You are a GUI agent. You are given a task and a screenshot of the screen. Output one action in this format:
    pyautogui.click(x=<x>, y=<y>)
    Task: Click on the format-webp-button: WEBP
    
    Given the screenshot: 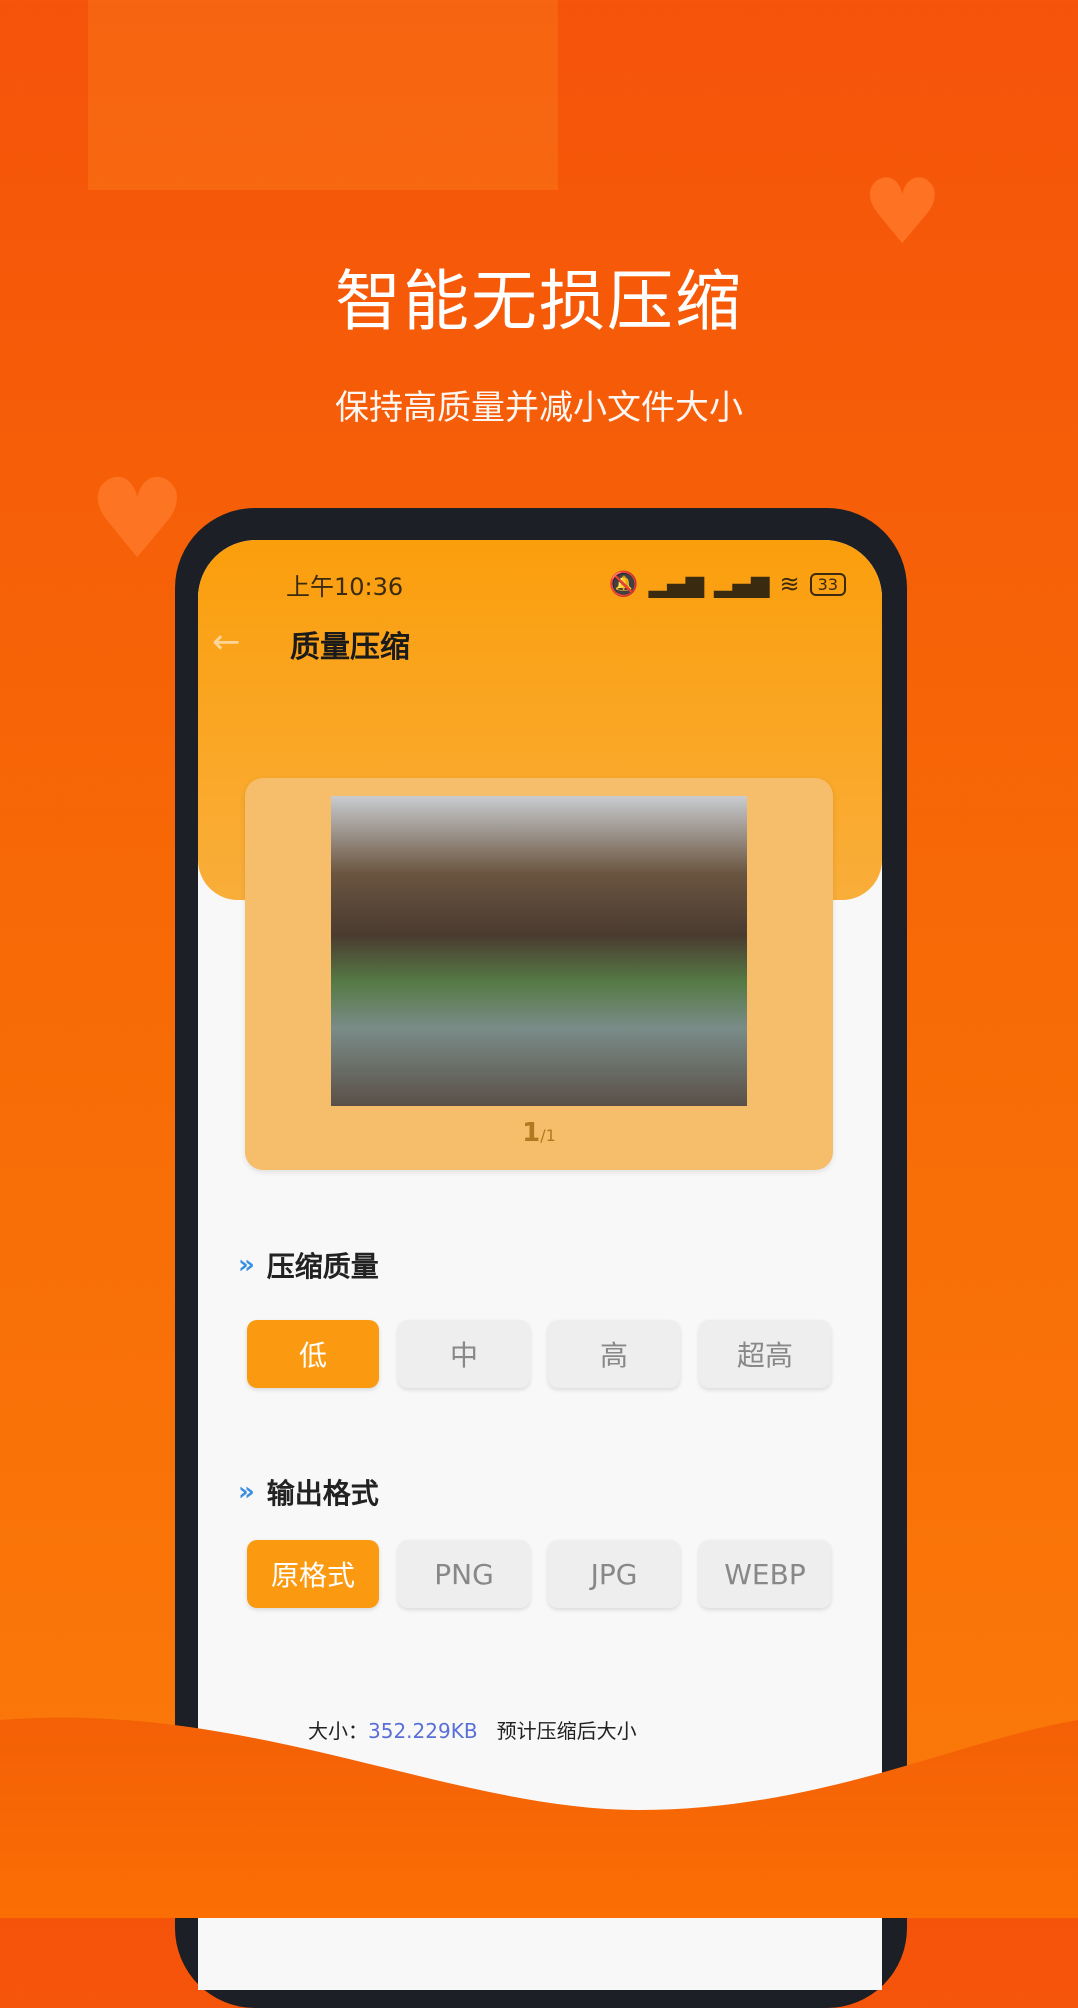 What is the action you would take?
    pyautogui.click(x=765, y=1574)
    